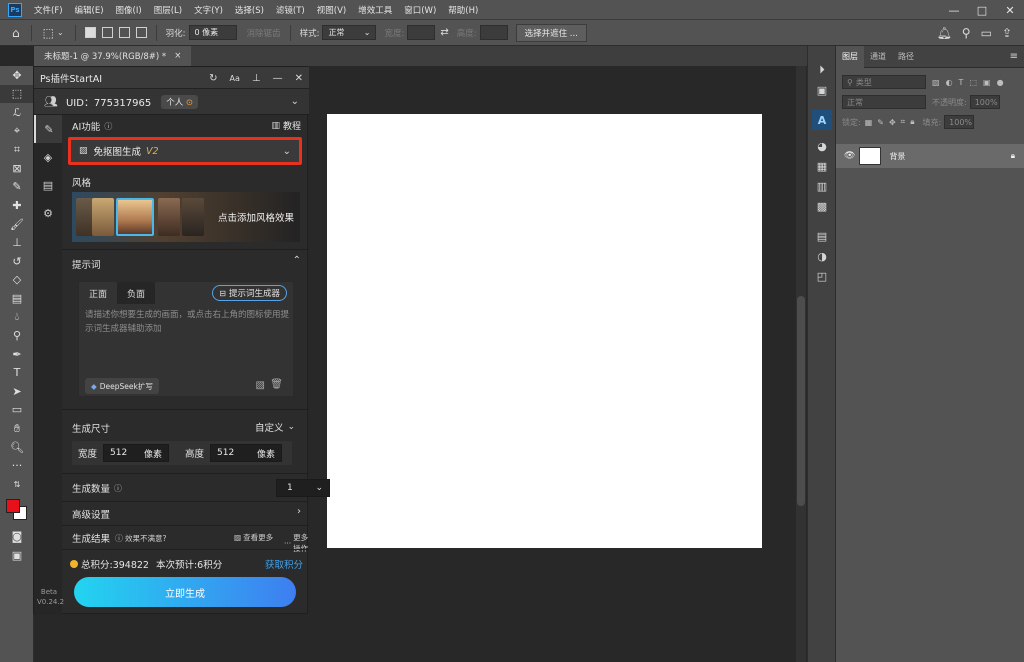 The image size is (1024, 662). Describe the element at coordinates (930, 156) in the screenshot. I see `layer-row-background: 👁︎ 背景 🔒︎` at that location.